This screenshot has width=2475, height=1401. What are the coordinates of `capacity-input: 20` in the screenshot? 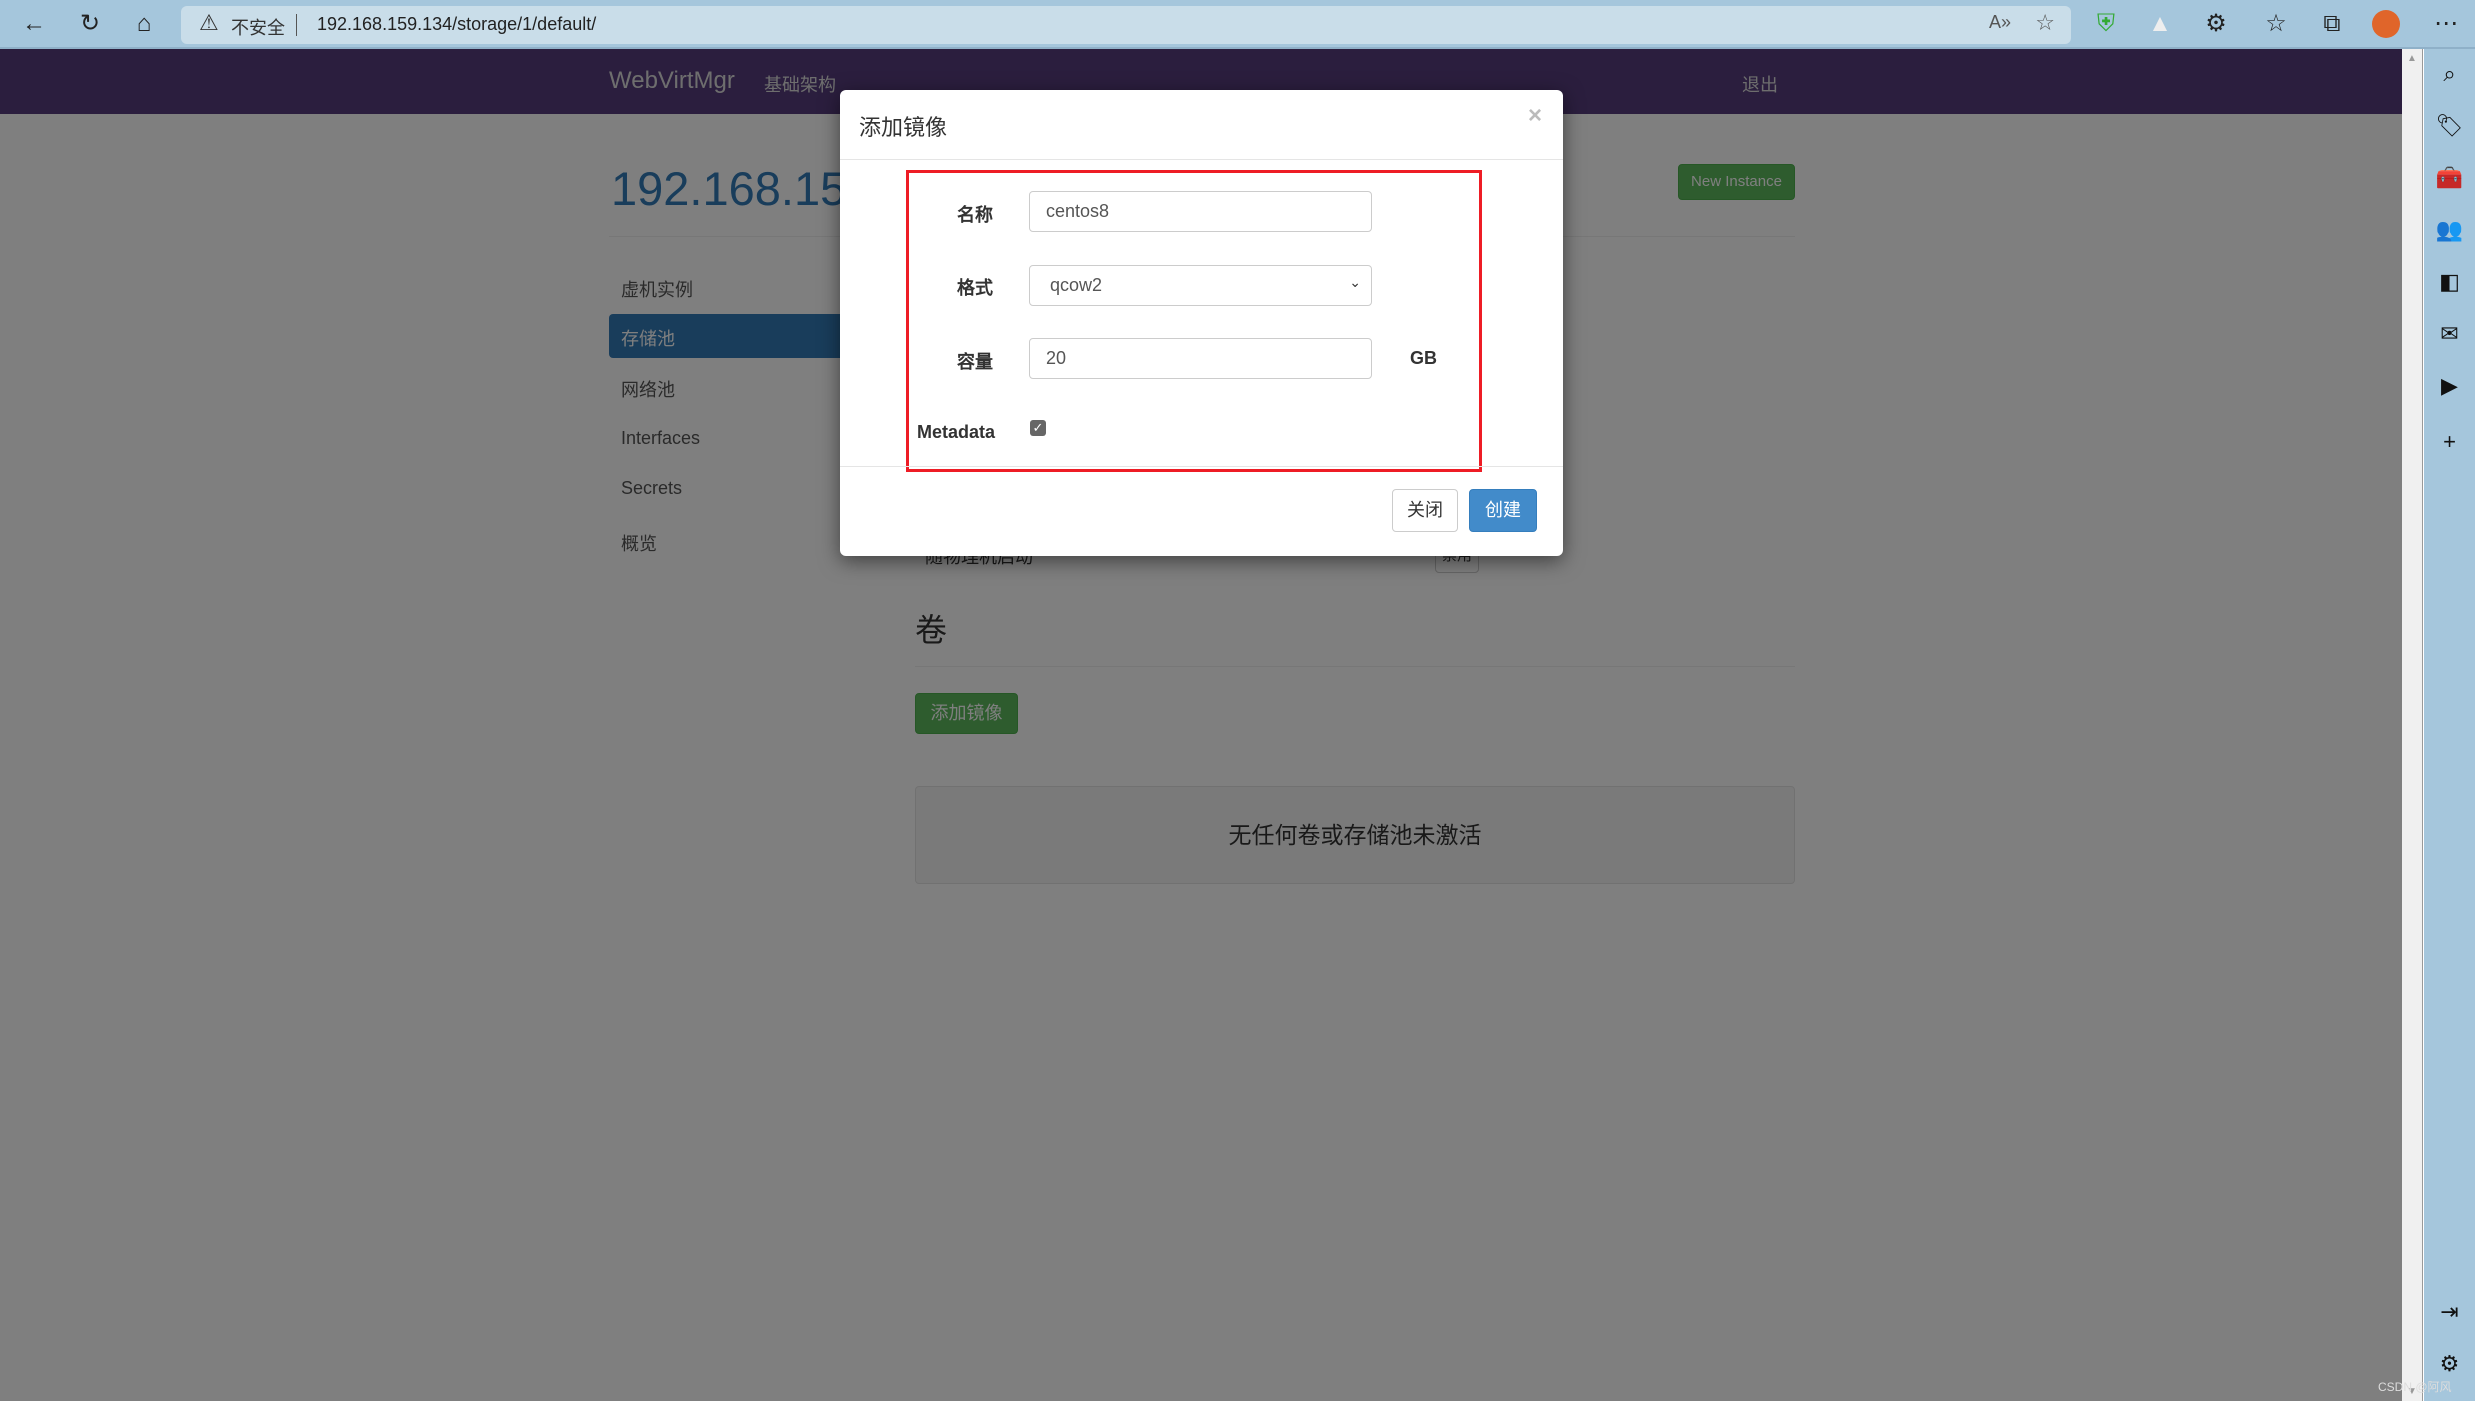 It's located at (1200, 358).